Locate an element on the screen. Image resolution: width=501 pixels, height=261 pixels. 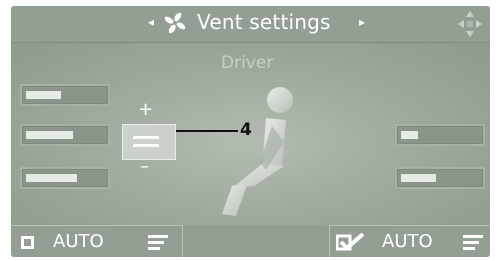
checkbox-unchecked-icon is located at coordinates (27, 242).